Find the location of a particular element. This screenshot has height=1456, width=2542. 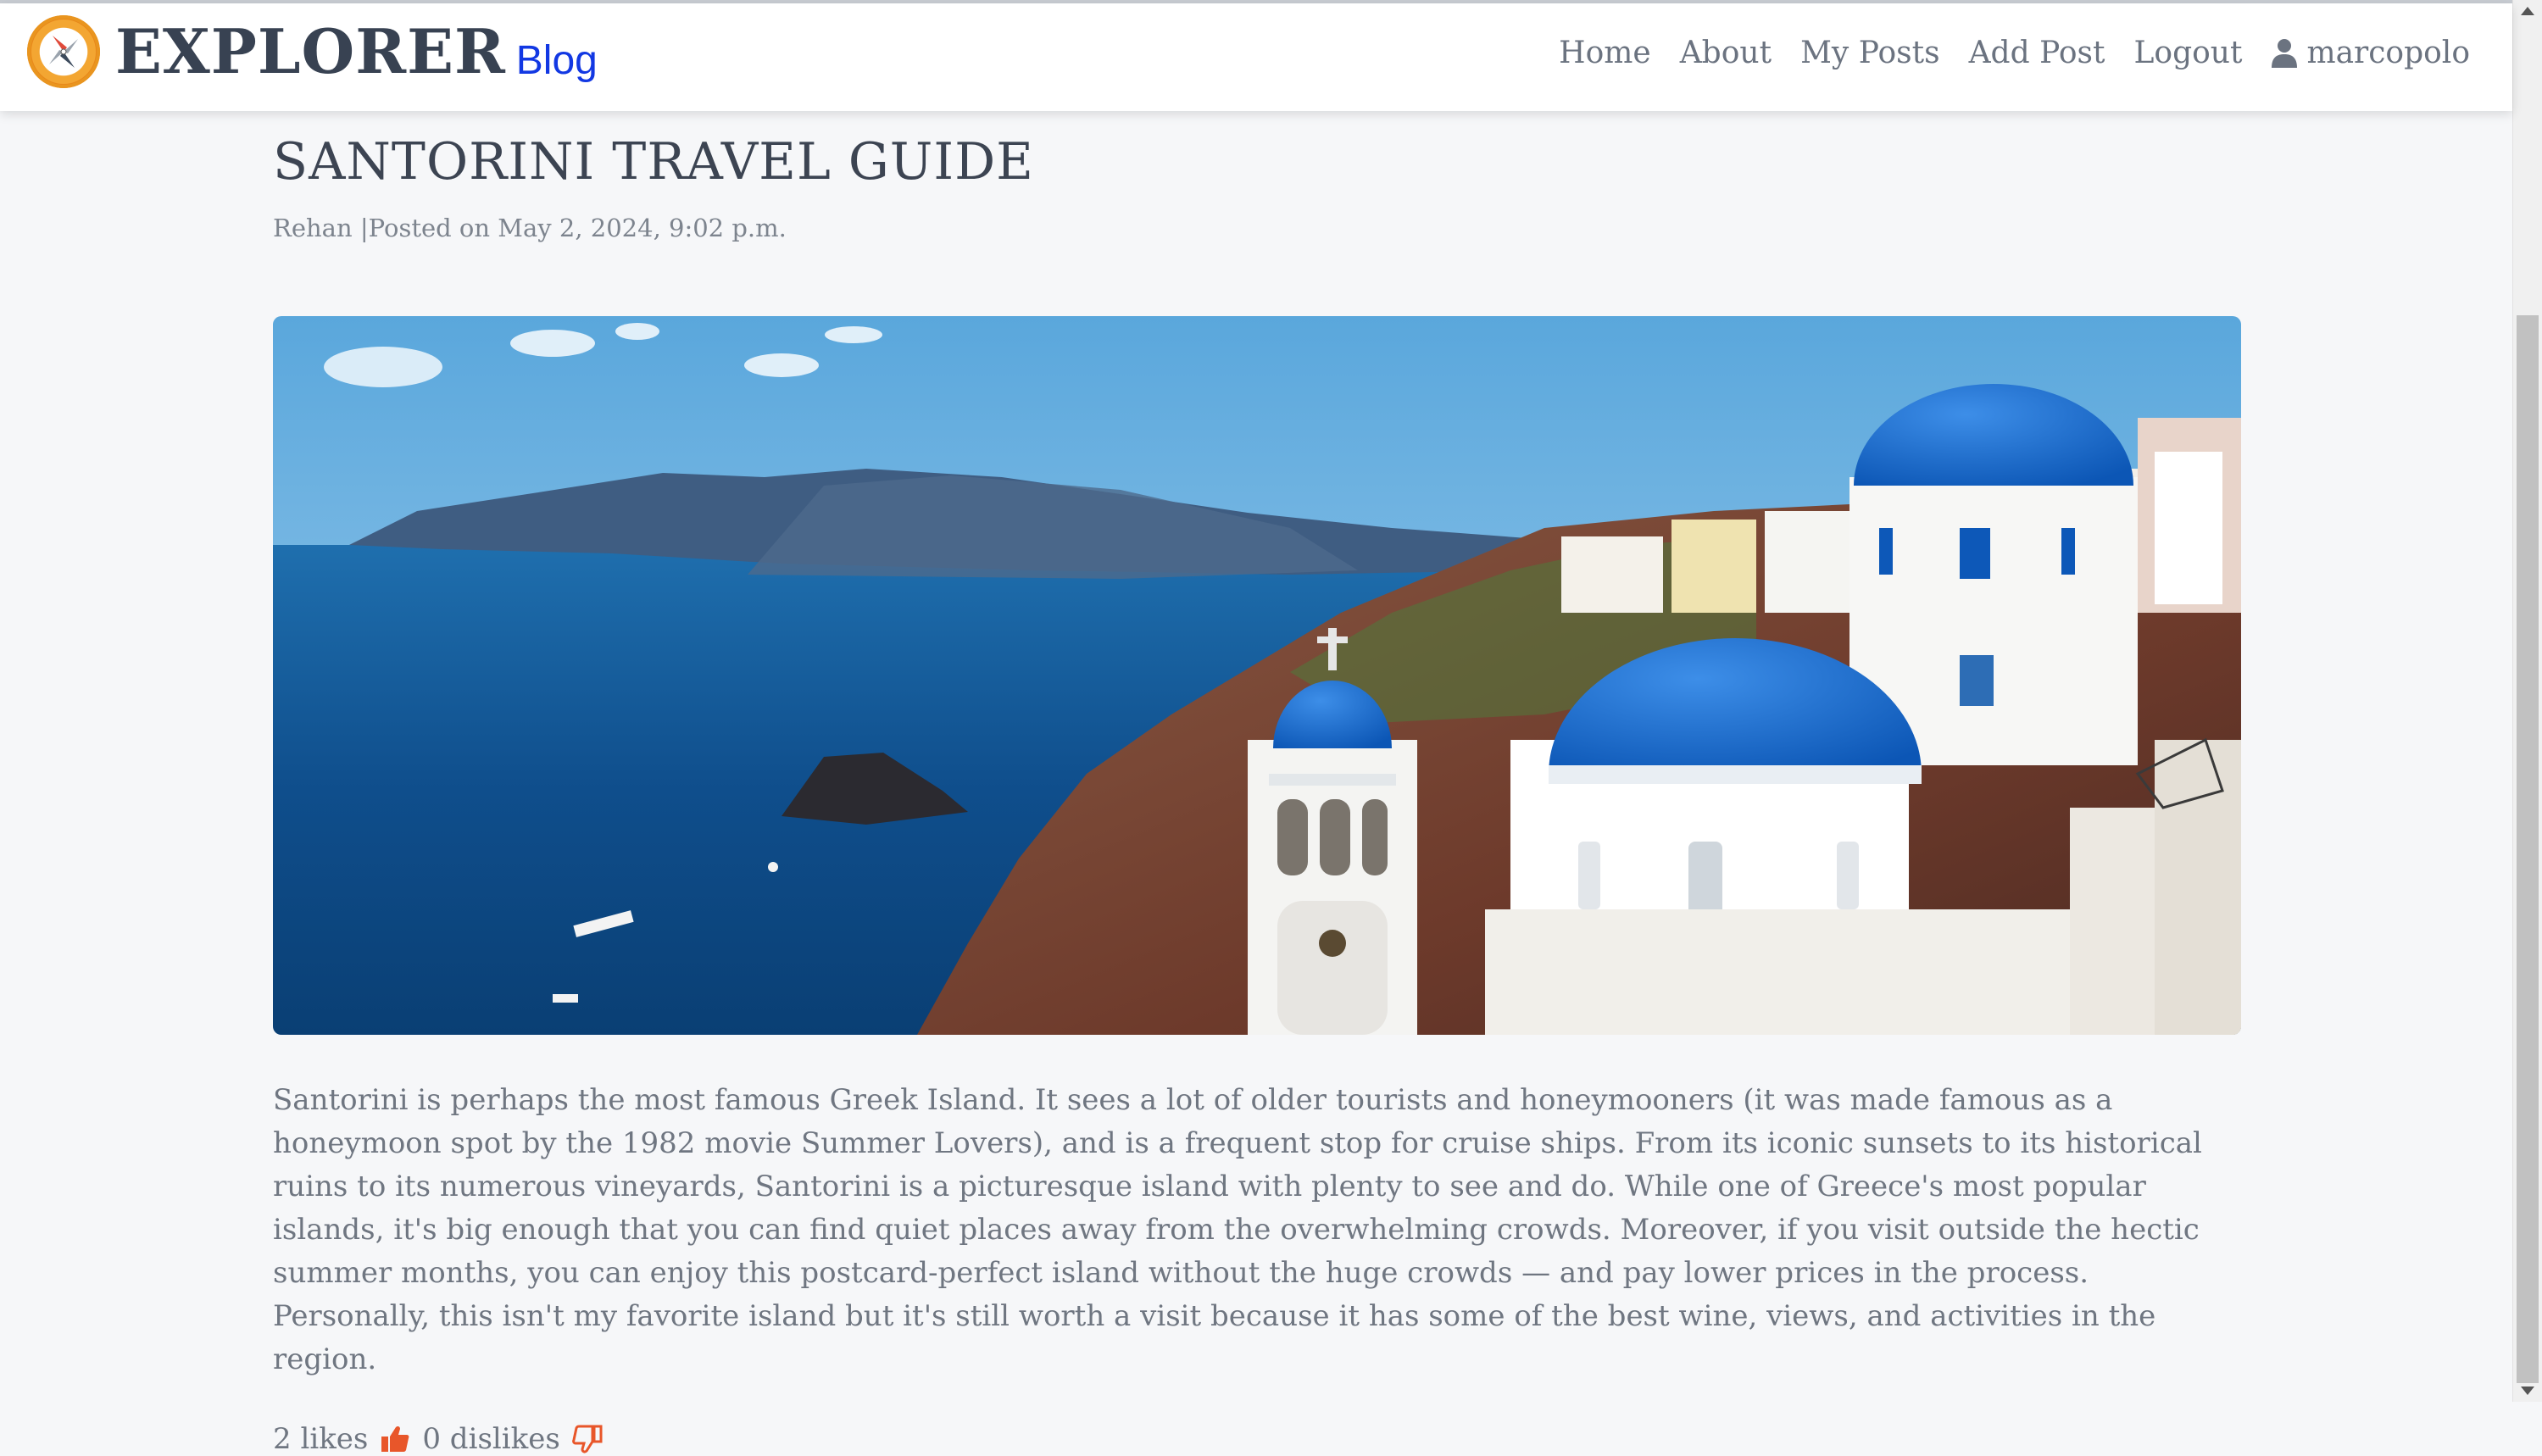

page-scrollbar is located at coordinates (2527, 701).